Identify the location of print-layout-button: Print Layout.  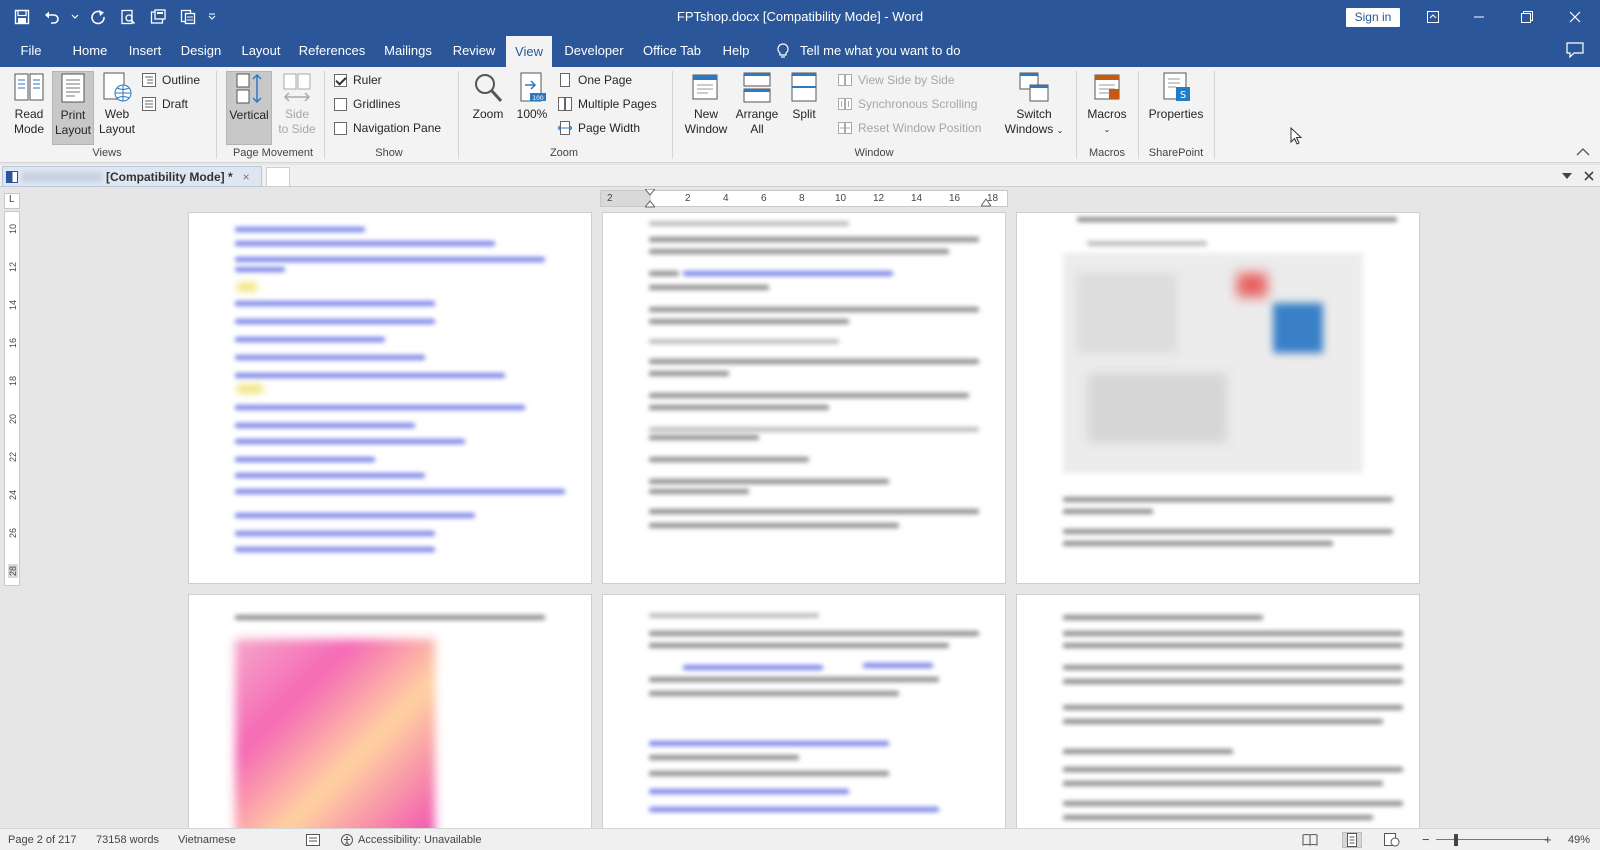
(73, 108).